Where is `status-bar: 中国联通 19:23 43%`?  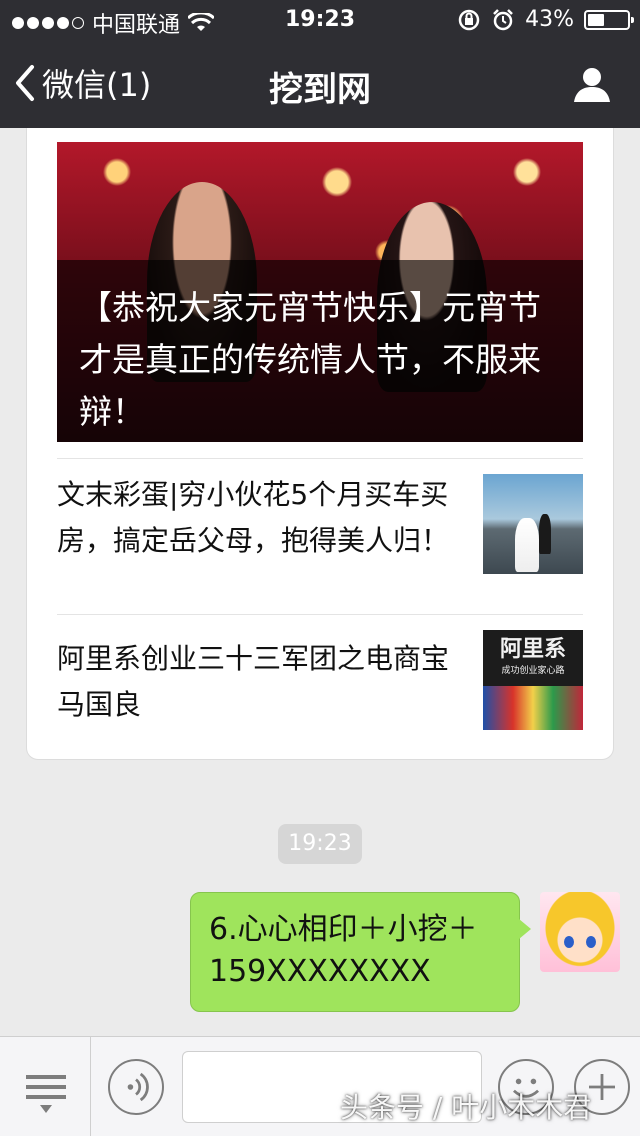
status-bar: 中国联通 19:23 43% is located at coordinates (320, 20).